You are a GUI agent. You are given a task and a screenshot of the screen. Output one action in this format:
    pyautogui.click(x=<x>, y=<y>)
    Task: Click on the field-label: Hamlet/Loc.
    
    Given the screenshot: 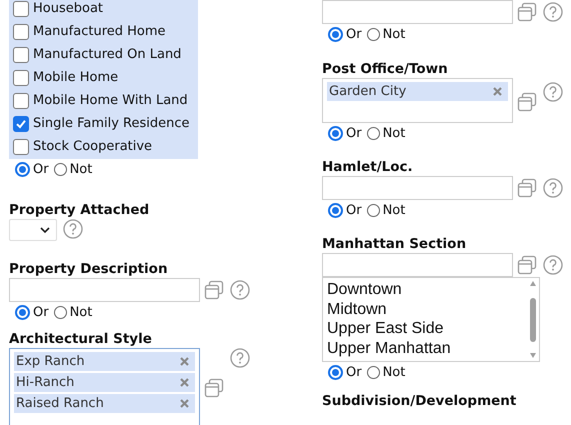 What is the action you would take?
    pyautogui.click(x=368, y=167)
    